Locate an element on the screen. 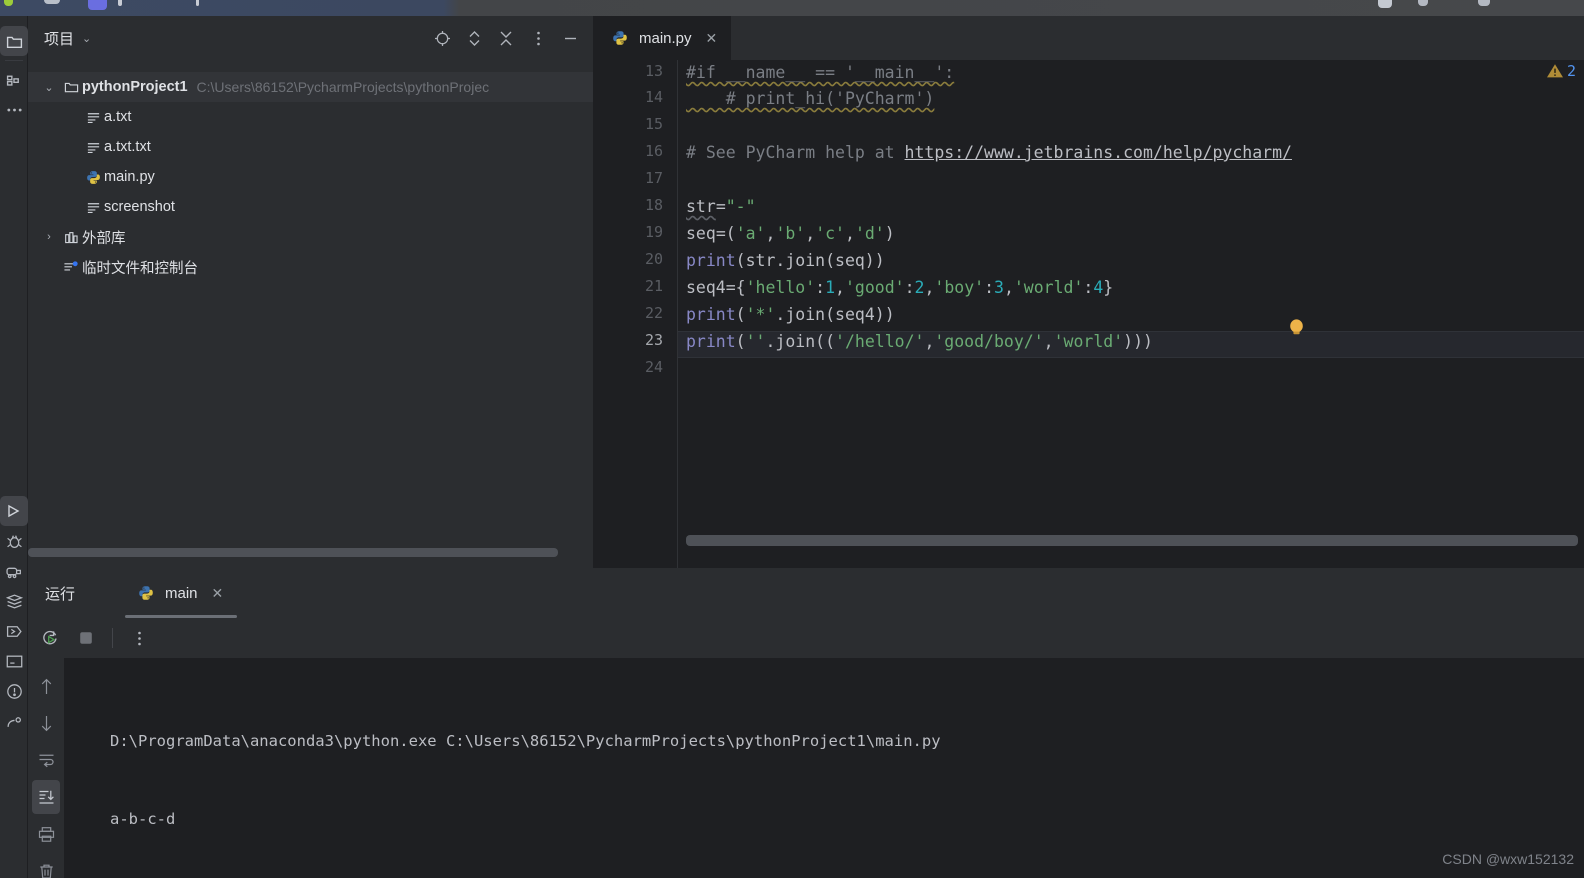 The height and width of the screenshot is (878, 1584). python-packages-icon is located at coordinates (14, 571).